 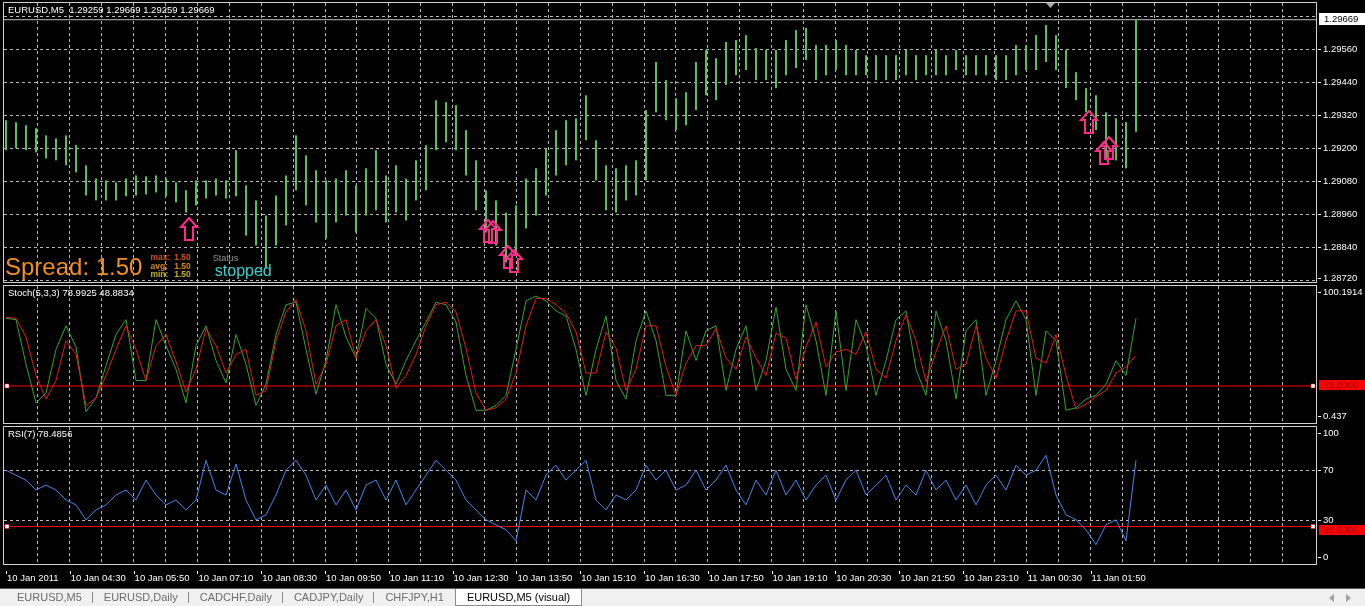 What do you see at coordinates (243, 271) in the screenshot?
I see `status-value: stopped` at bounding box center [243, 271].